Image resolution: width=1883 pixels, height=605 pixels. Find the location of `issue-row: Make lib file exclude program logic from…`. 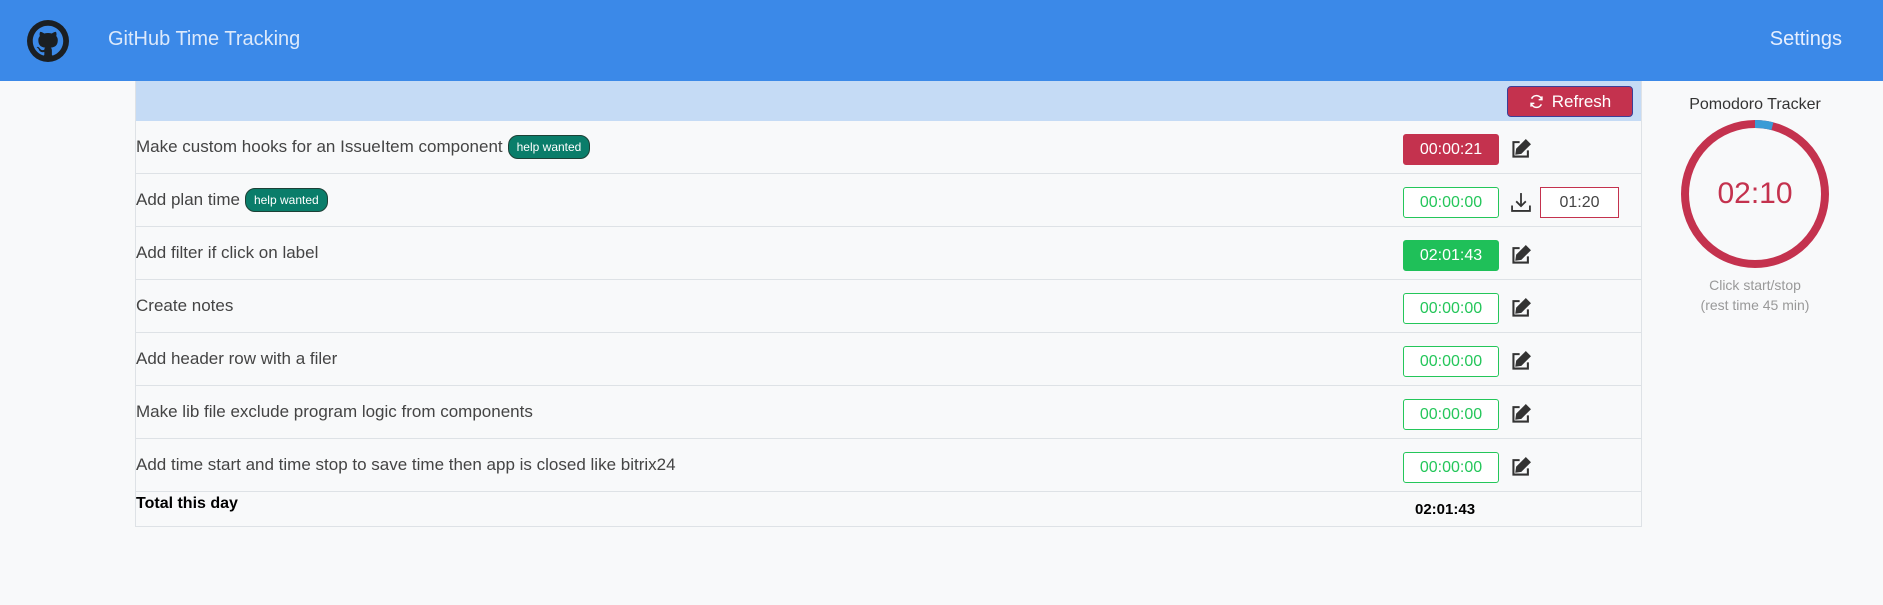

issue-row: Make lib file exclude program logic from… is located at coordinates (888, 412).